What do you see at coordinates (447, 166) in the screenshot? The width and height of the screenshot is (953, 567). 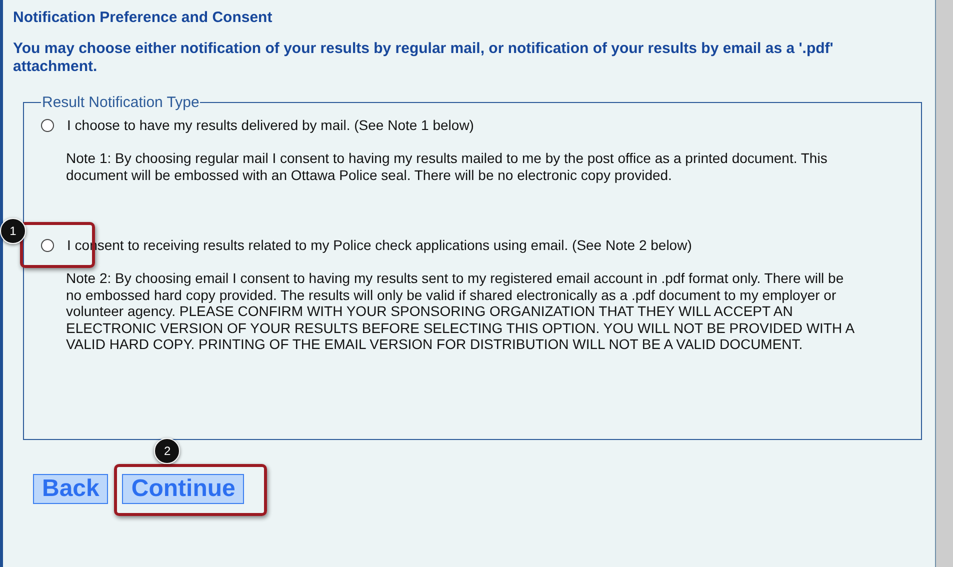 I see `note-text: Note 1: By choosing regular mail I consent to having my results mailed to me by the post office as a printed document. This document will be embossed with an Ottawa Police seal. There will be no electronic copy provided.` at bounding box center [447, 166].